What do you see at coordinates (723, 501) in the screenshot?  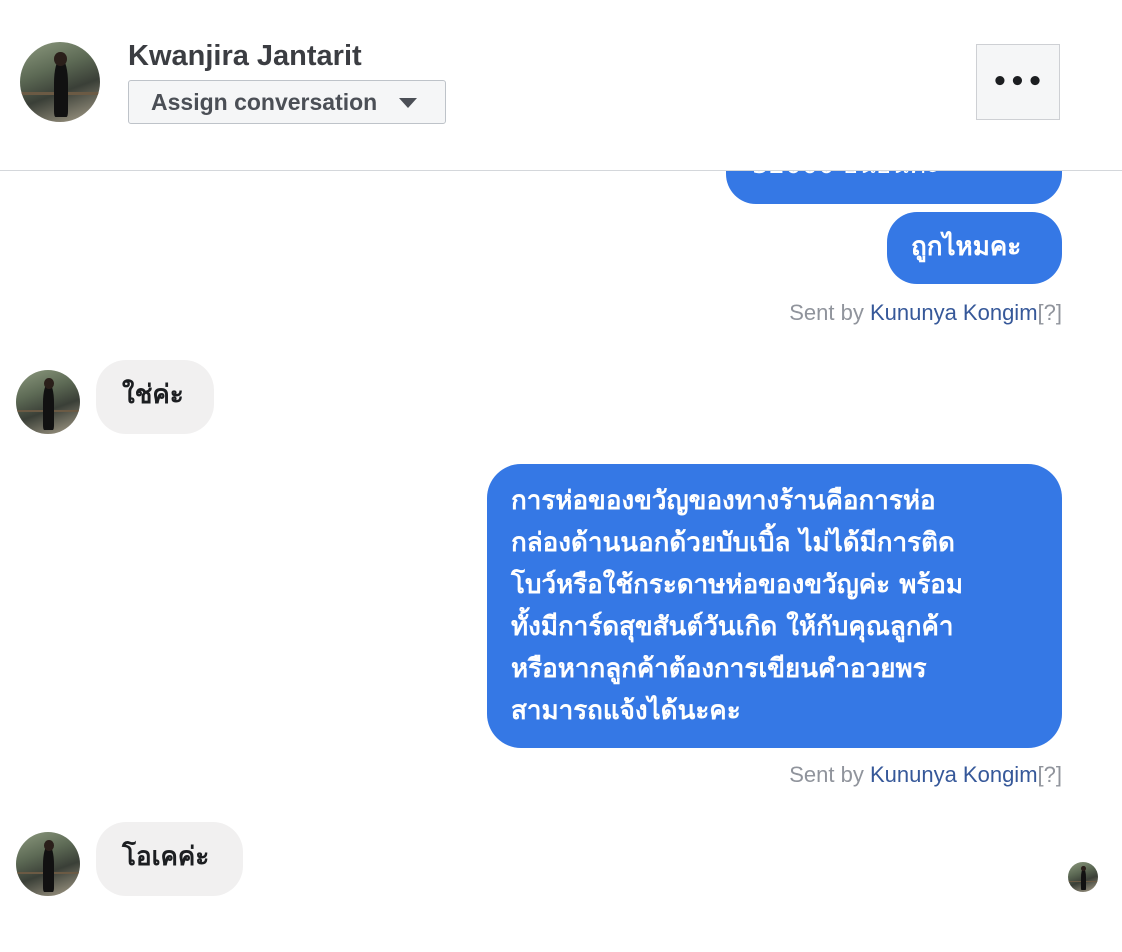 I see `message-line: การห่อของขวัญของทางร้านคือการห่อ` at bounding box center [723, 501].